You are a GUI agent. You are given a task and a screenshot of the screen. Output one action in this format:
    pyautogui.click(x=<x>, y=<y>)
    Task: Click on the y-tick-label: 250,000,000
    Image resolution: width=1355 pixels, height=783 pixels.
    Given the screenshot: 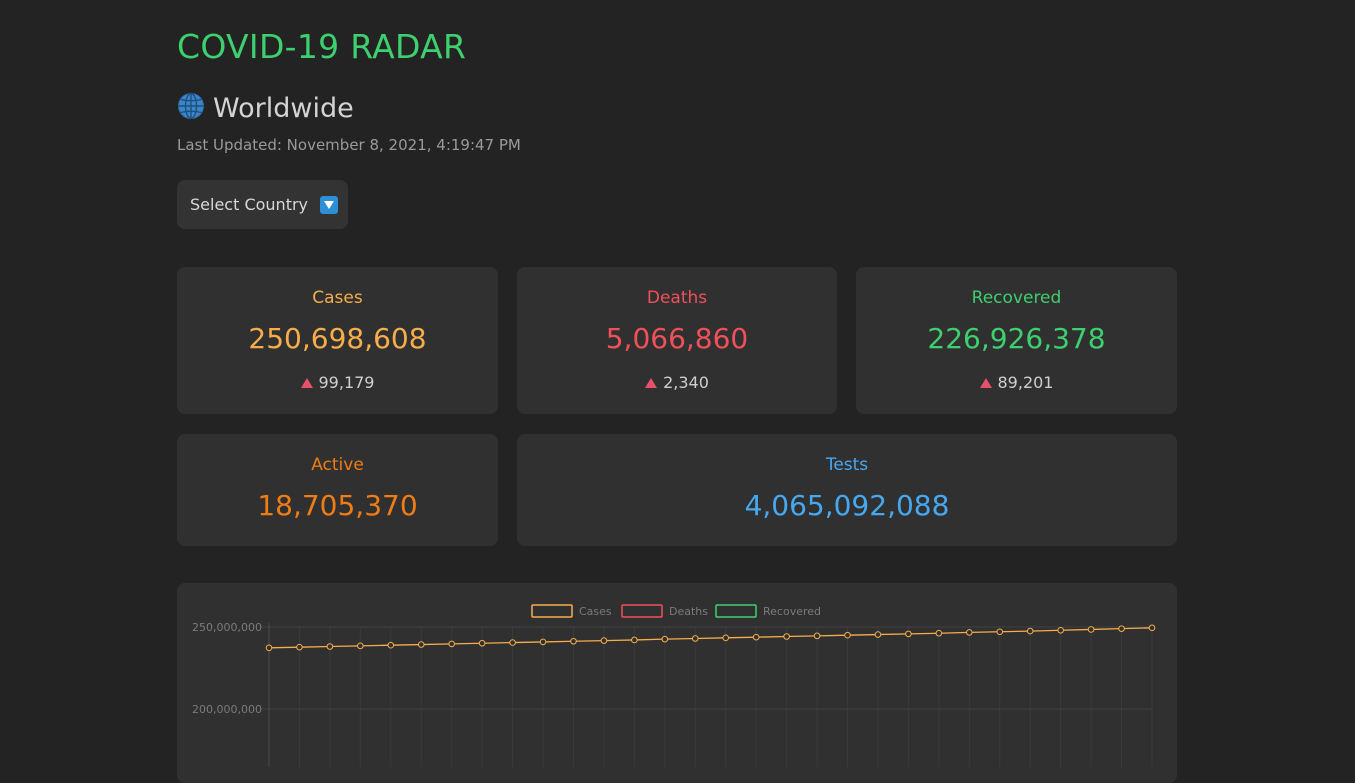 What is the action you would take?
    pyautogui.click(x=227, y=627)
    